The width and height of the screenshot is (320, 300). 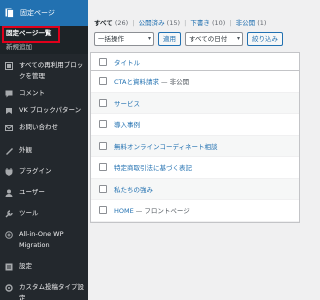 I want to click on filter-draft-count: (10), so click(x=218, y=23).